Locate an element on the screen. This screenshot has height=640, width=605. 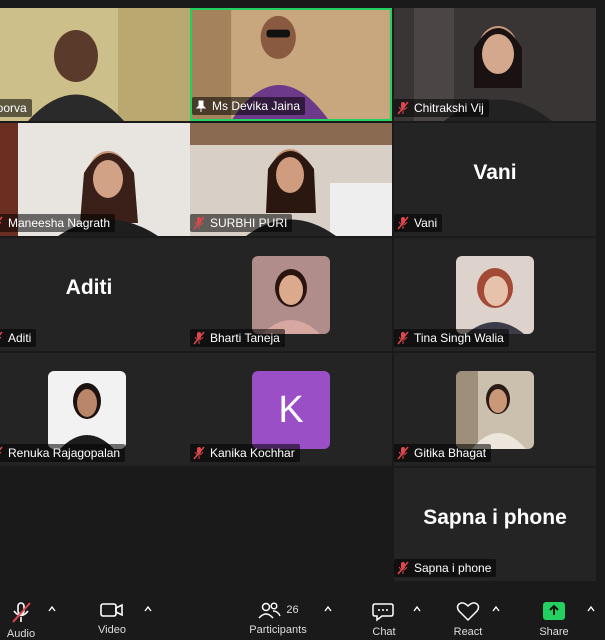
share-screen-icon is located at coordinates (554, 611).